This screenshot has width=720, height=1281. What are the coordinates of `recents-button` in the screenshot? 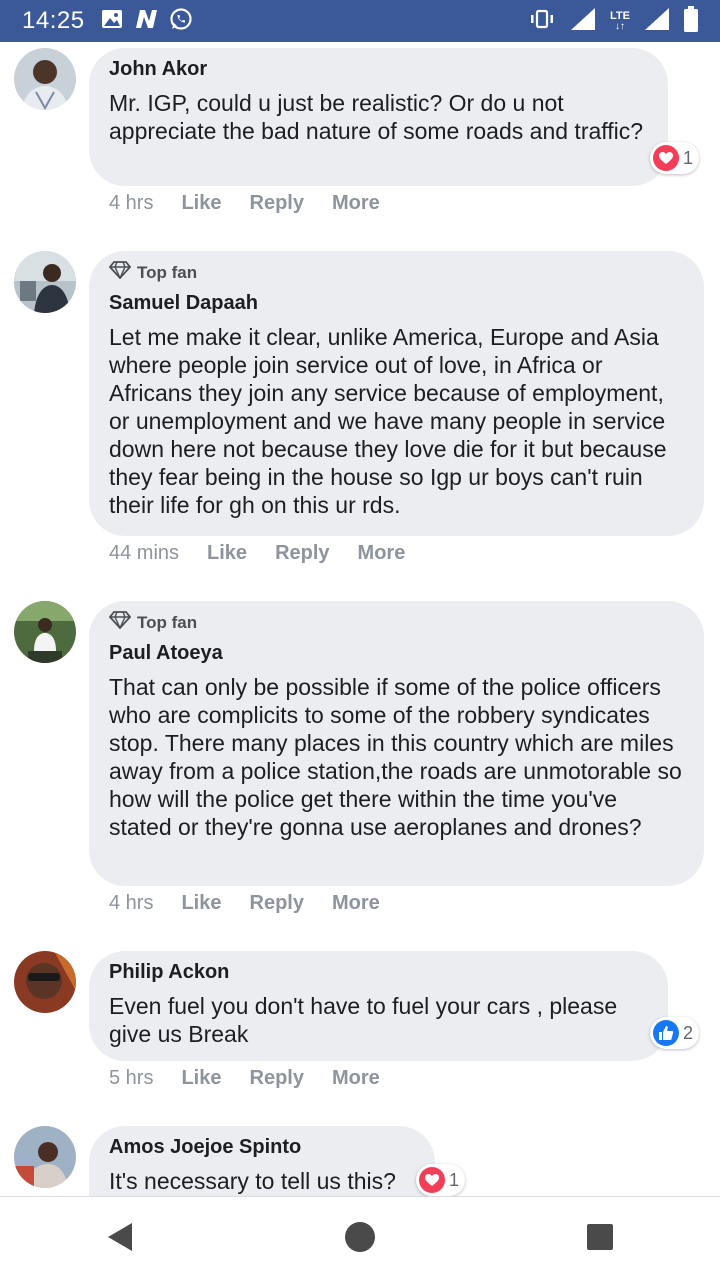 It's located at (600, 1239).